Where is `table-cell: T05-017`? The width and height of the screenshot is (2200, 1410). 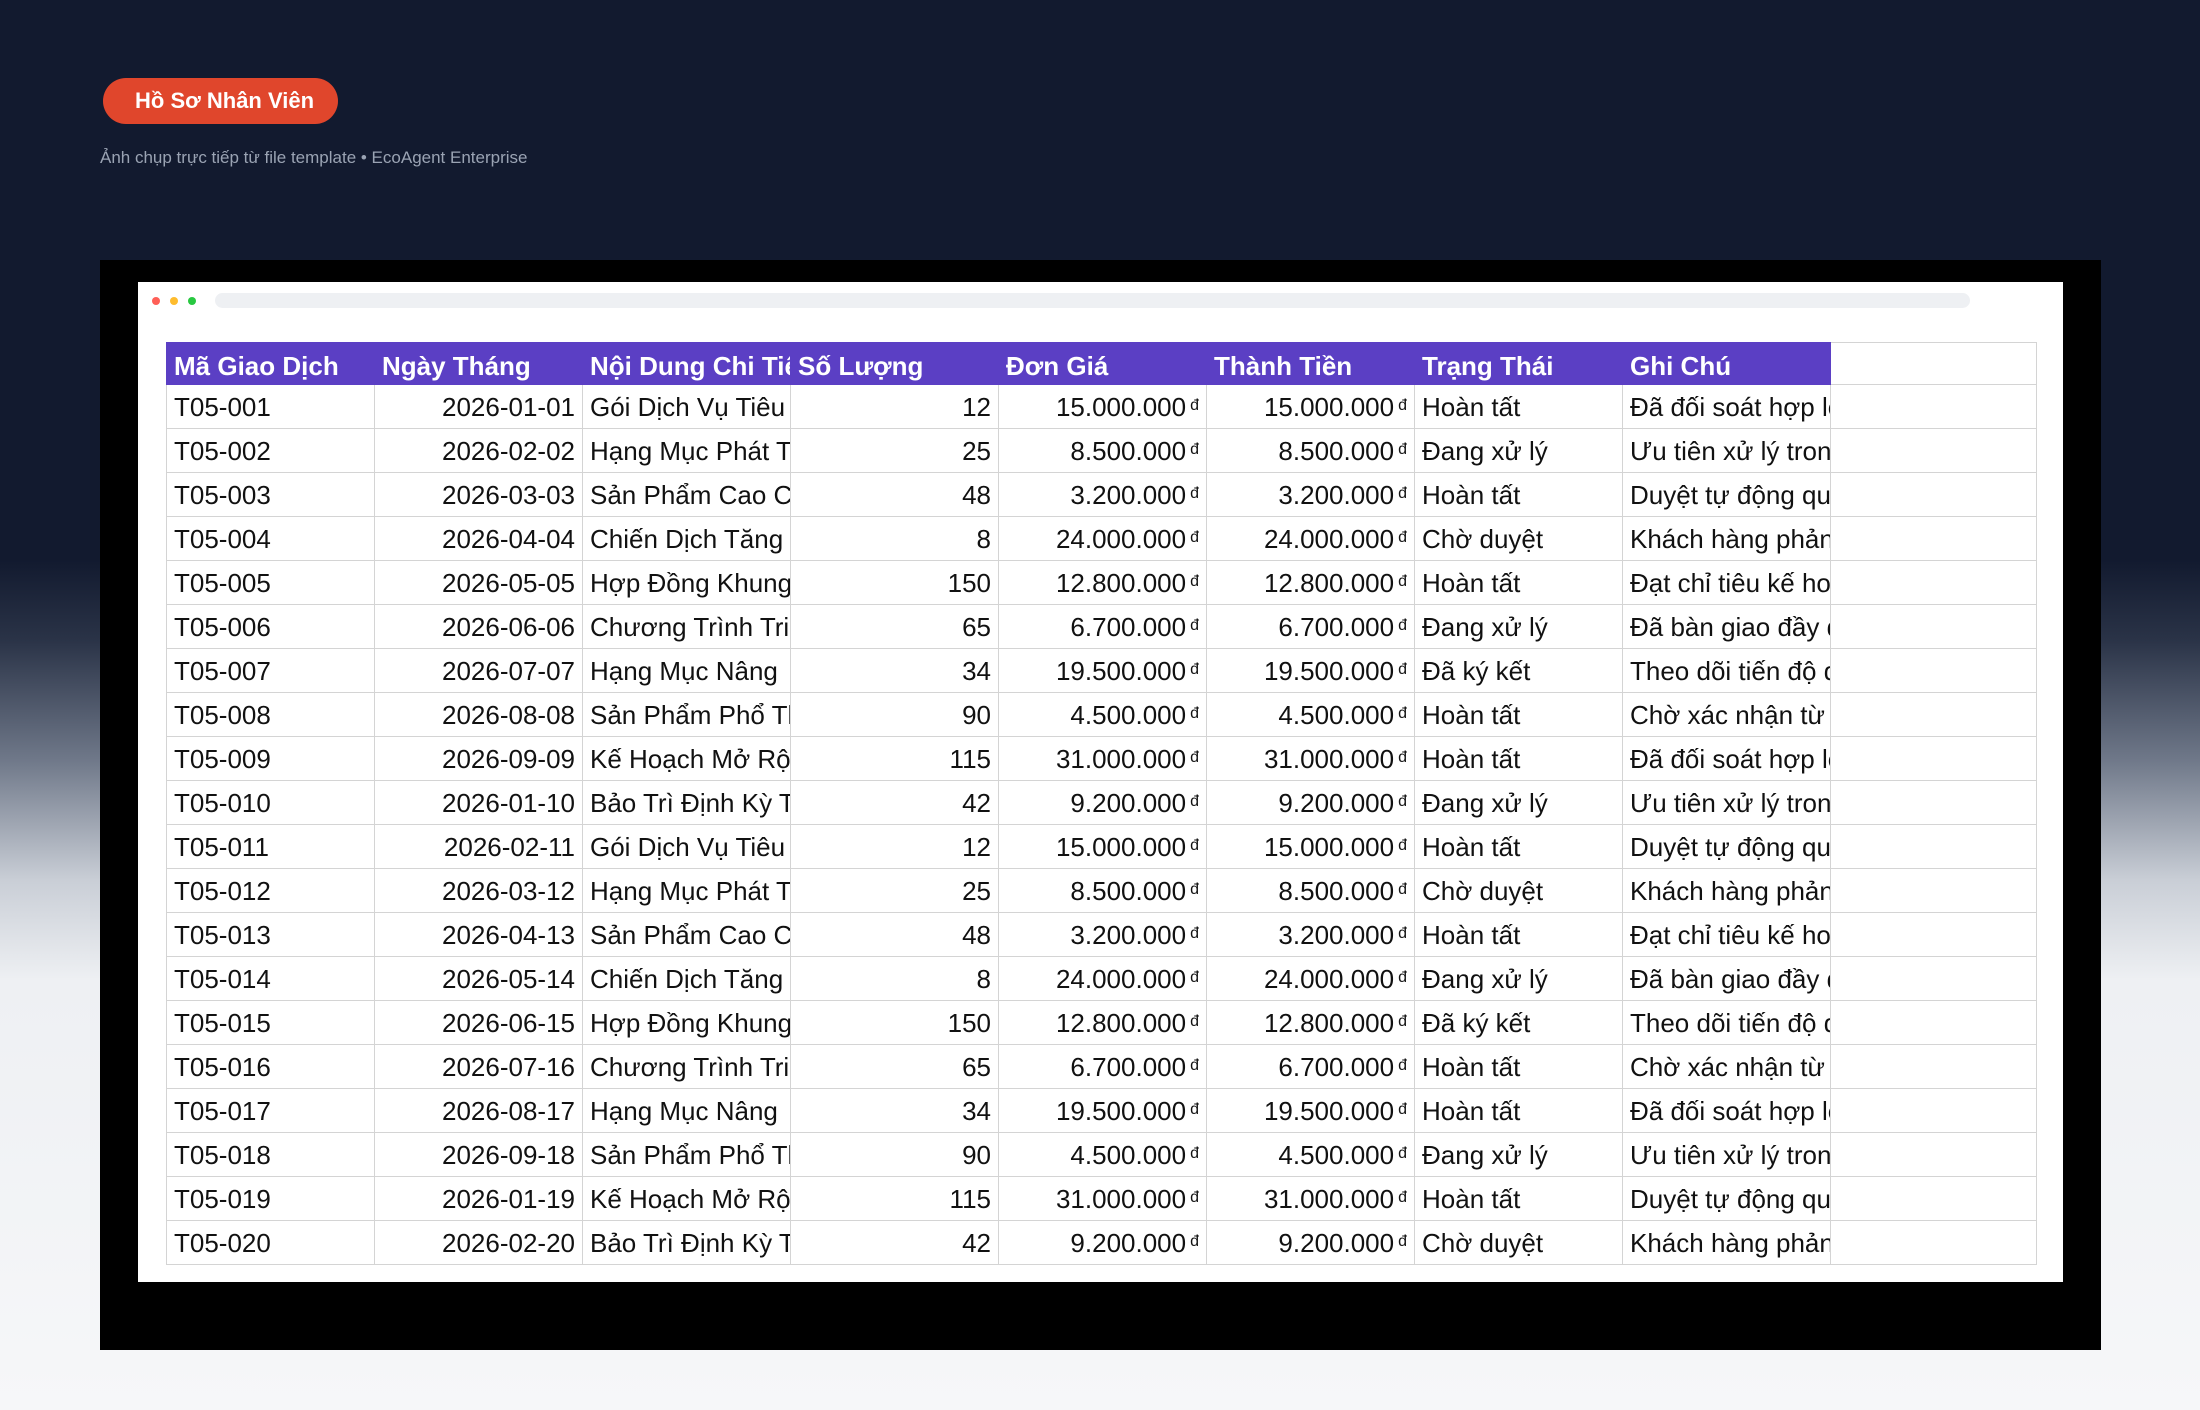
table-cell: T05-017 is located at coordinates (270, 1110).